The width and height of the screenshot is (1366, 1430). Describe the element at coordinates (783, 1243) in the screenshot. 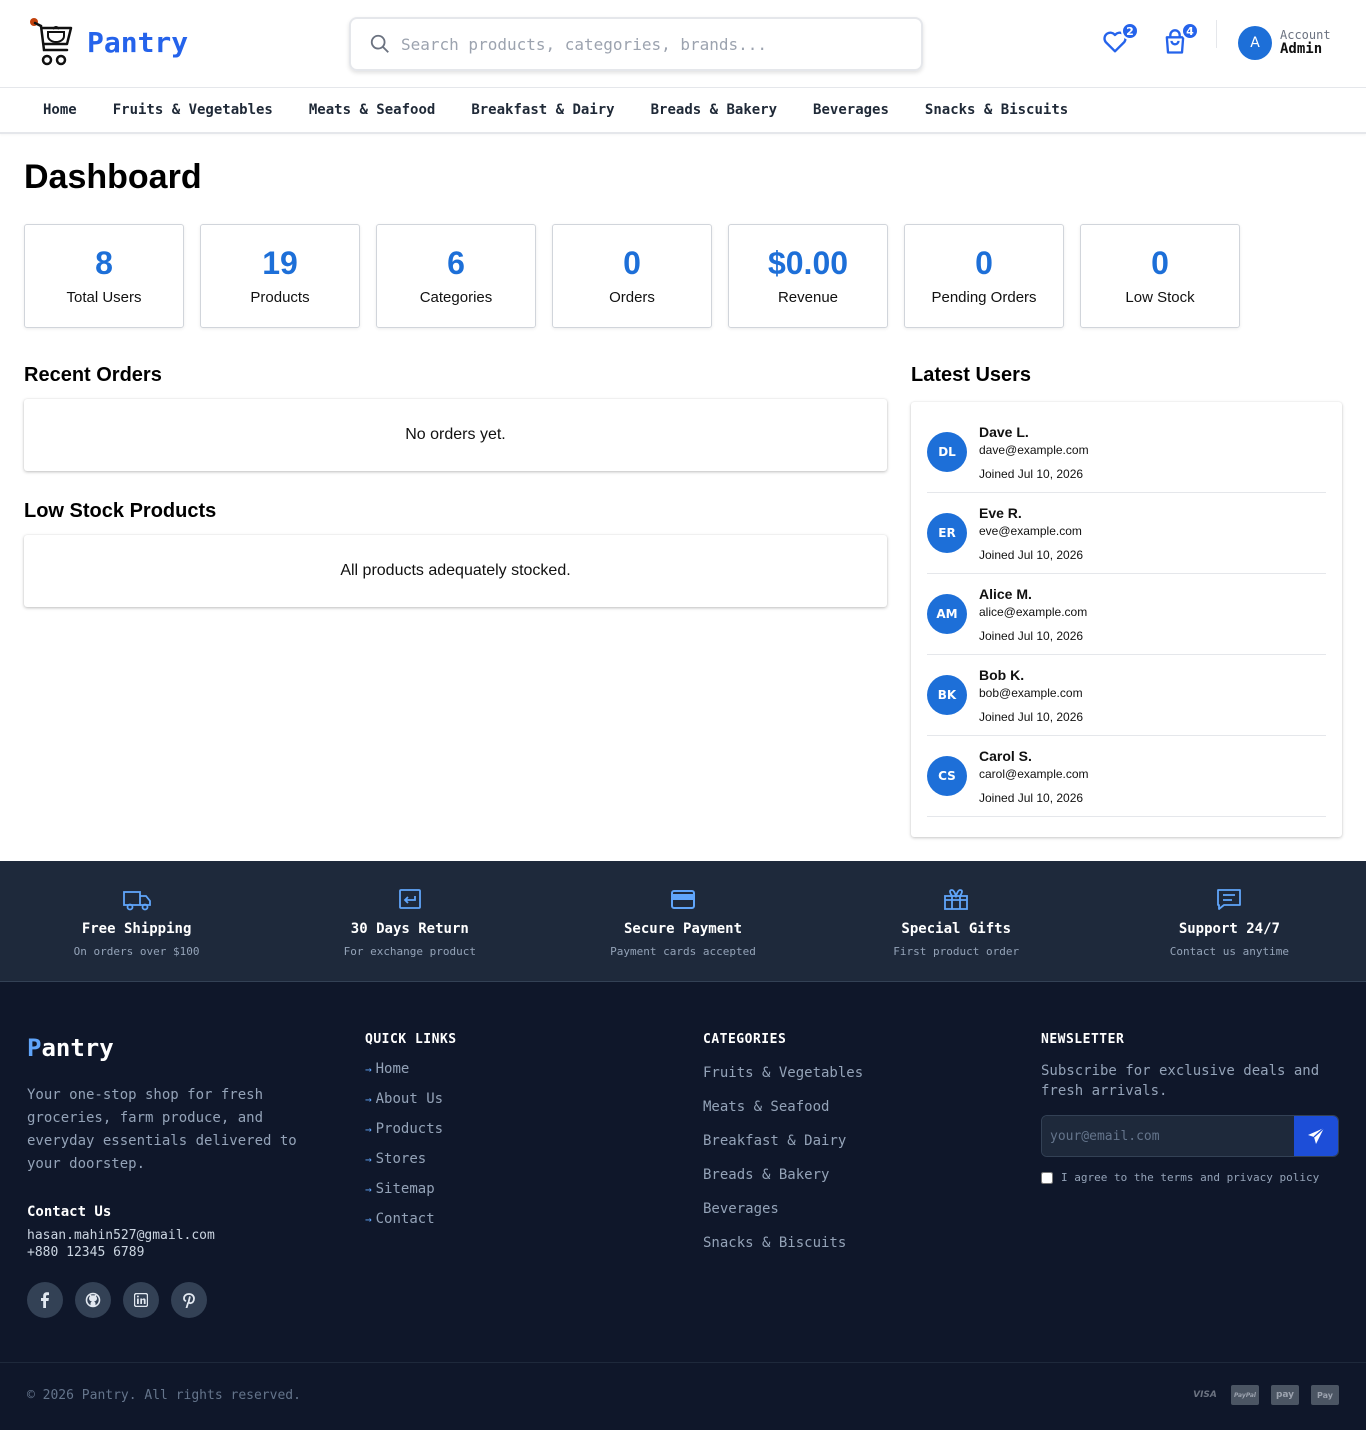

I see `footer-category-link: Snacks & Biscuits` at that location.